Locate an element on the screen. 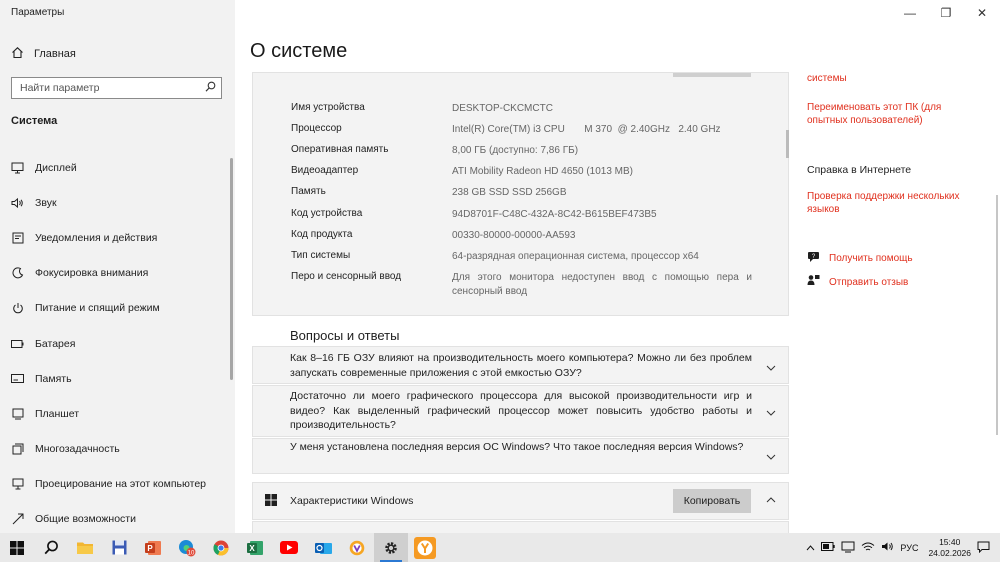 The image size is (1000, 562). spec-label: Видеоадаптер is located at coordinates (325, 170).